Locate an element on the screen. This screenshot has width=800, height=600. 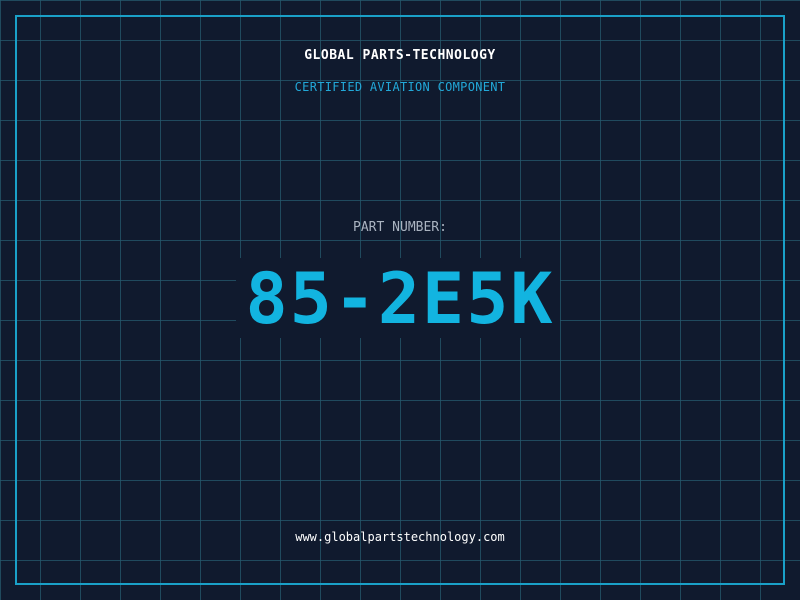
certification-subtitle: CERTIFIED AVIATION COMPONENT is located at coordinates (400, 87).